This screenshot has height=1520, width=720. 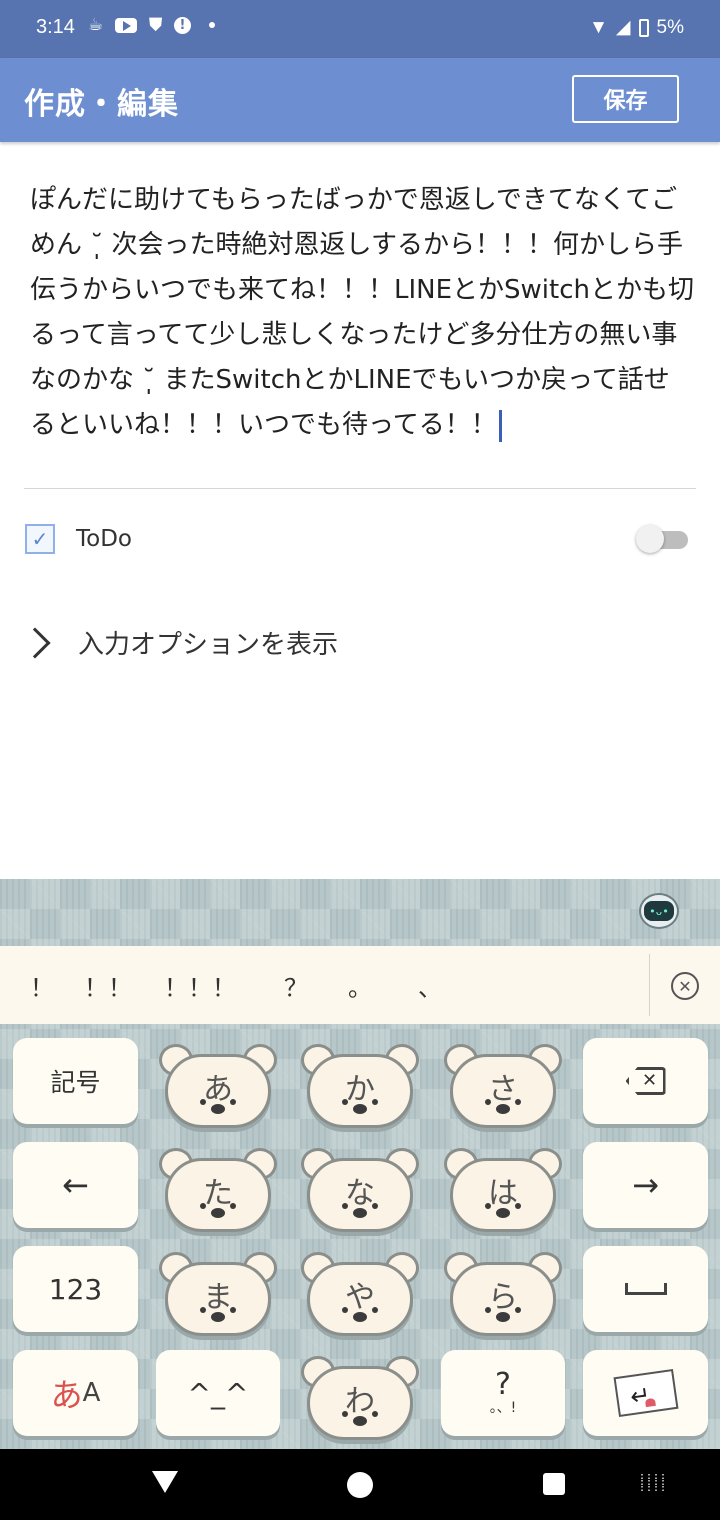 I want to click on key-a: あ, so click(x=218, y=1088).